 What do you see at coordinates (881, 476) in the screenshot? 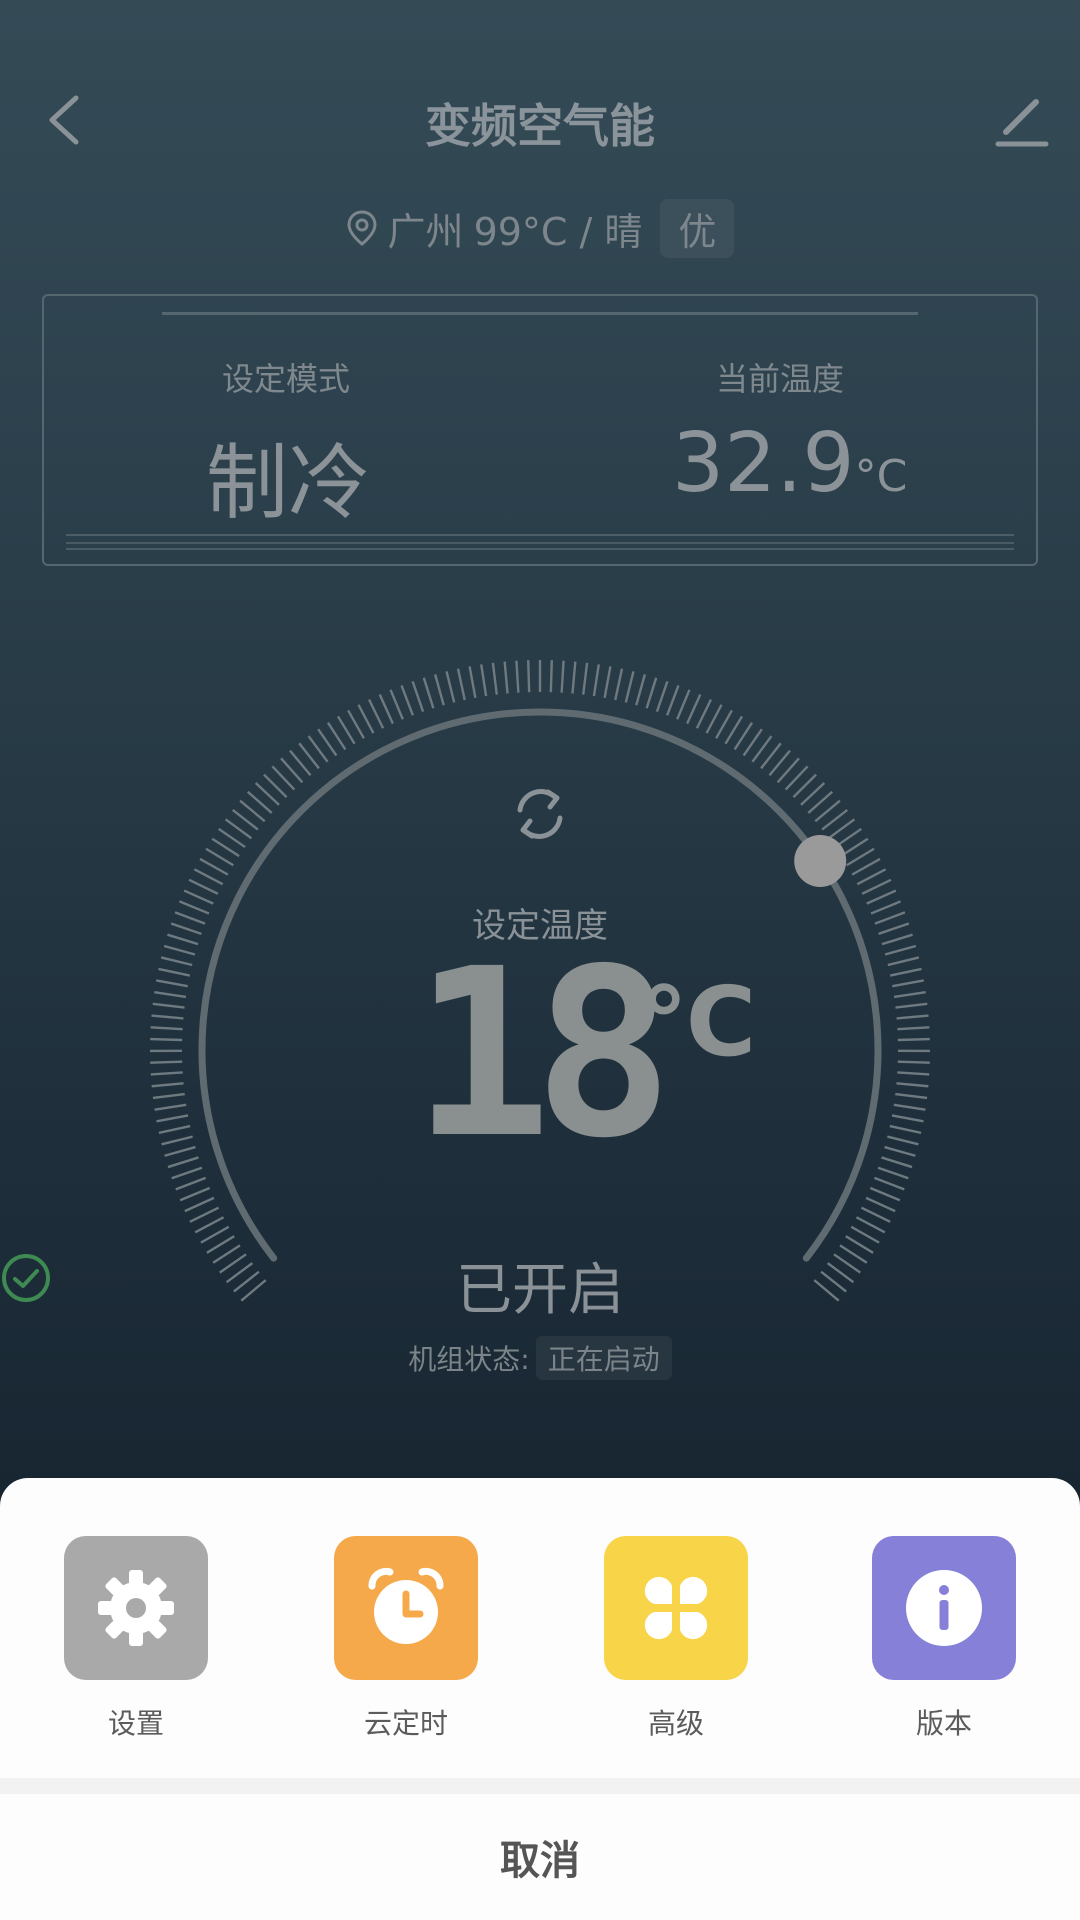
I see `current-temp-unit: °C` at bounding box center [881, 476].